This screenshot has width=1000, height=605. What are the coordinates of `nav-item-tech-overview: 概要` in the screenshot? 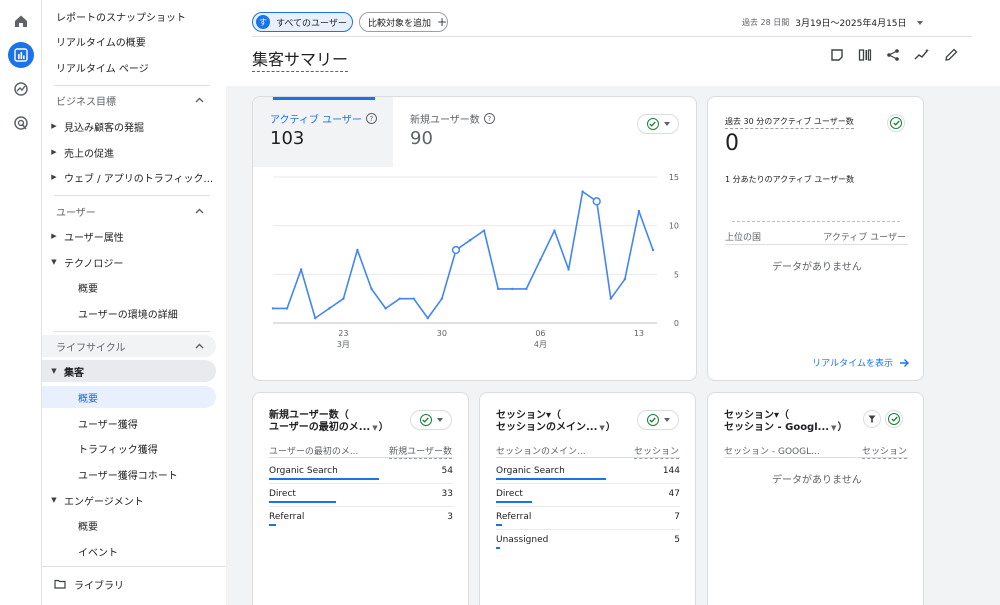 It's located at (134, 287).